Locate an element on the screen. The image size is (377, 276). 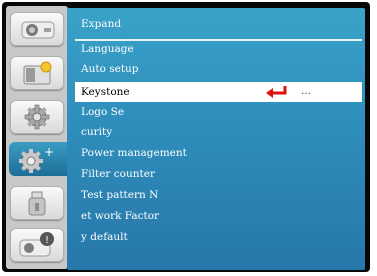
menu-item-label: Keystone is located at coordinates (105, 92).